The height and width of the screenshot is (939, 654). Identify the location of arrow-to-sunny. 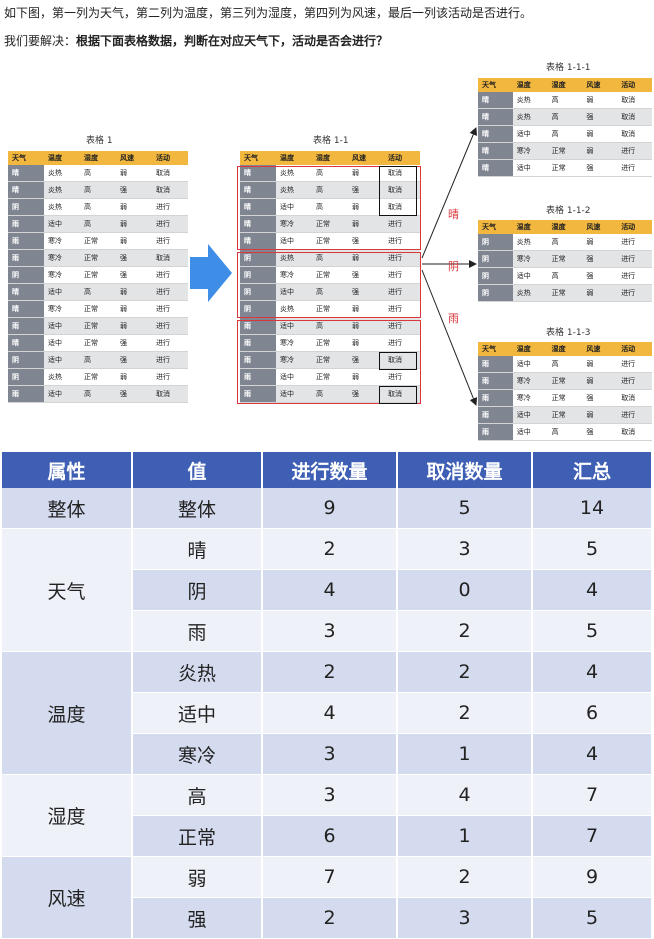
(449, 193).